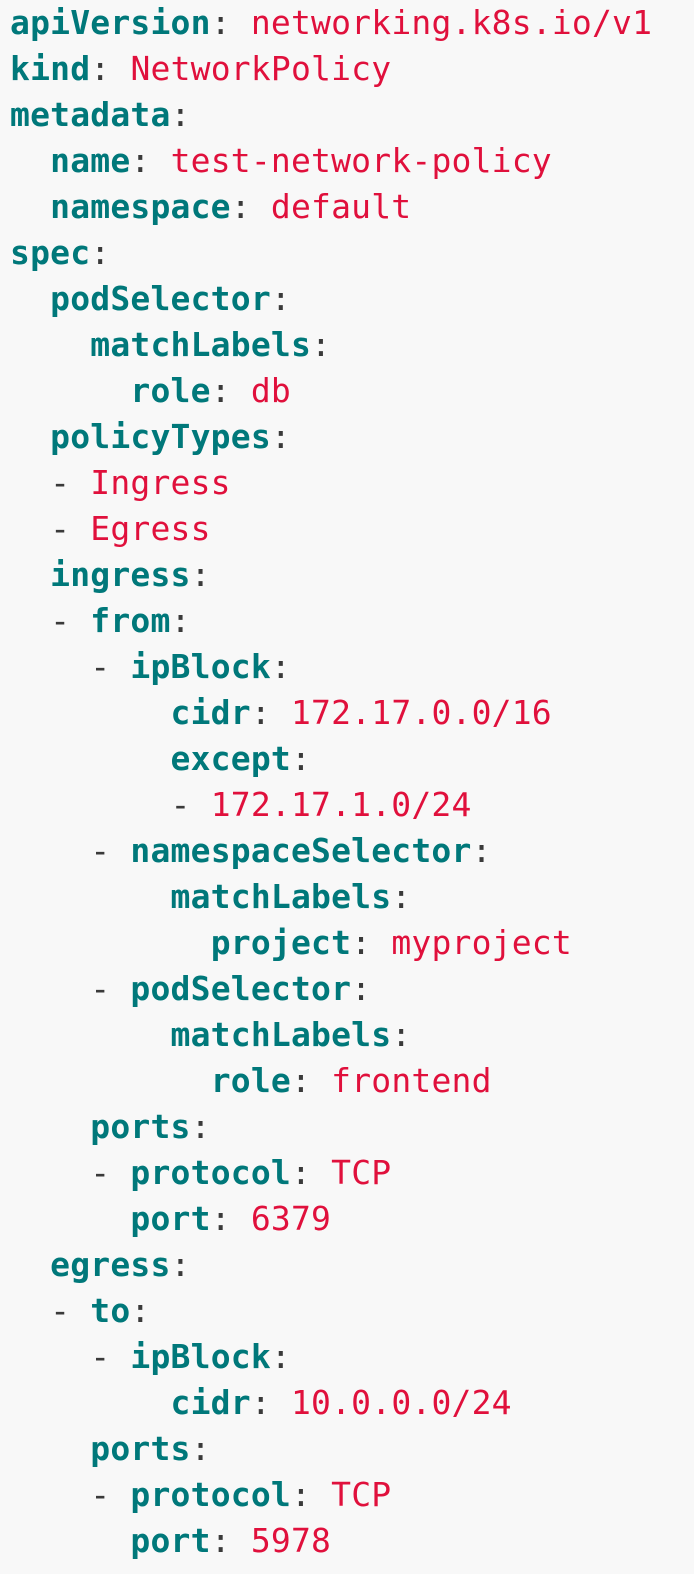 The width and height of the screenshot is (694, 1574). I want to click on code-line: - 172.17.1.0/24, so click(352, 805).